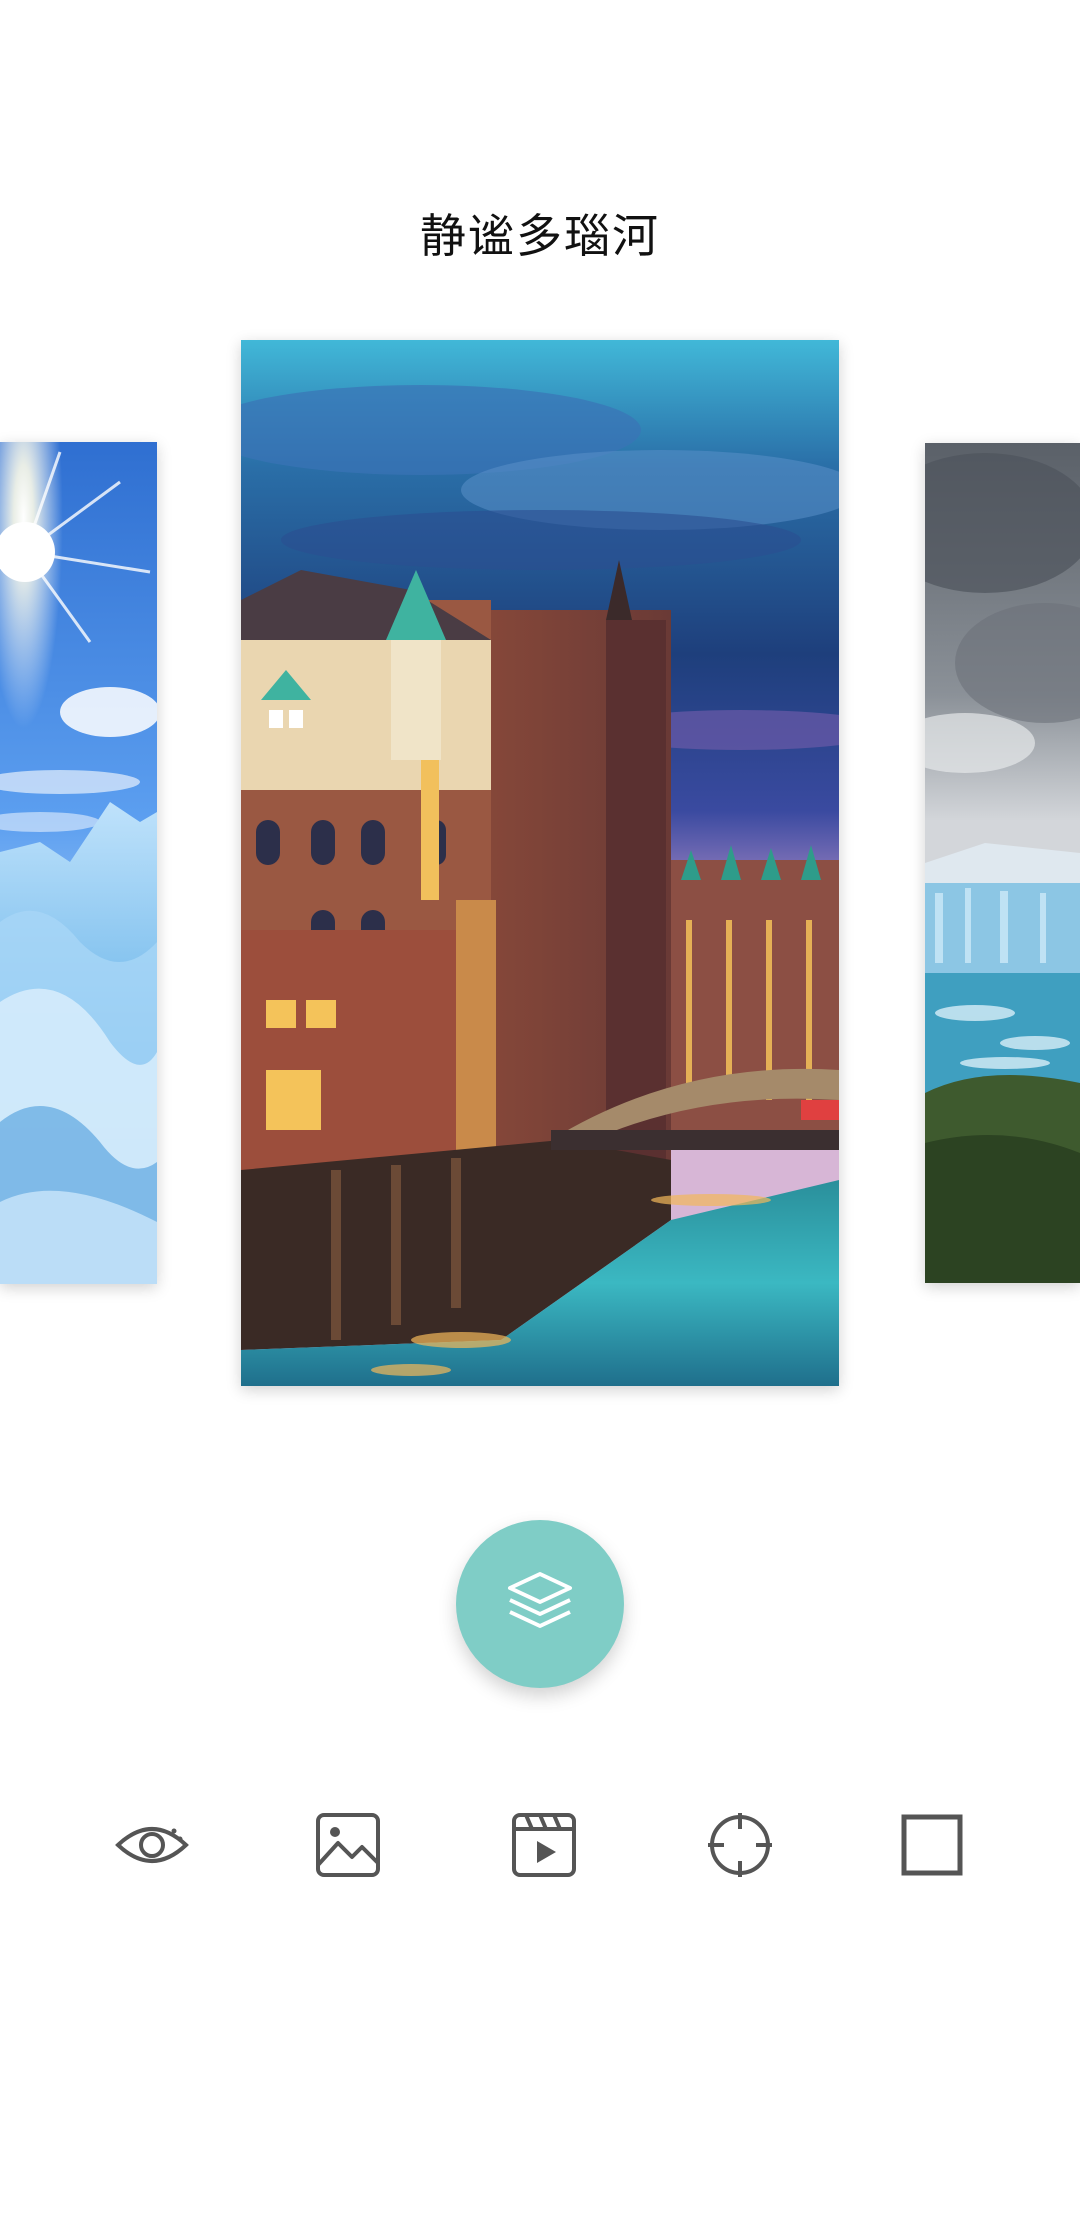  I want to click on square-icon, so click(932, 1845).